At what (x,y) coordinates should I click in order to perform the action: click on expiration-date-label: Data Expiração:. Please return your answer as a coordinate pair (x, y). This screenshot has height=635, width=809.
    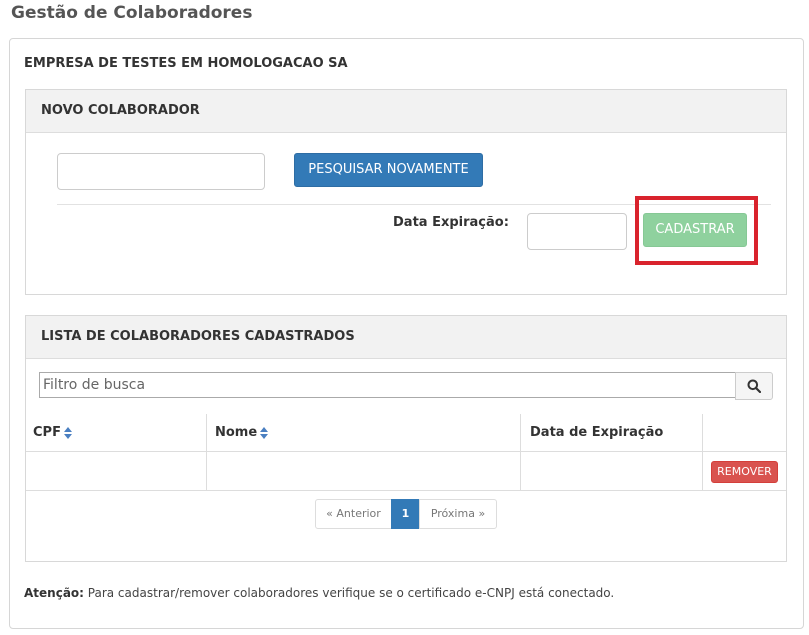
    Looking at the image, I should click on (451, 222).